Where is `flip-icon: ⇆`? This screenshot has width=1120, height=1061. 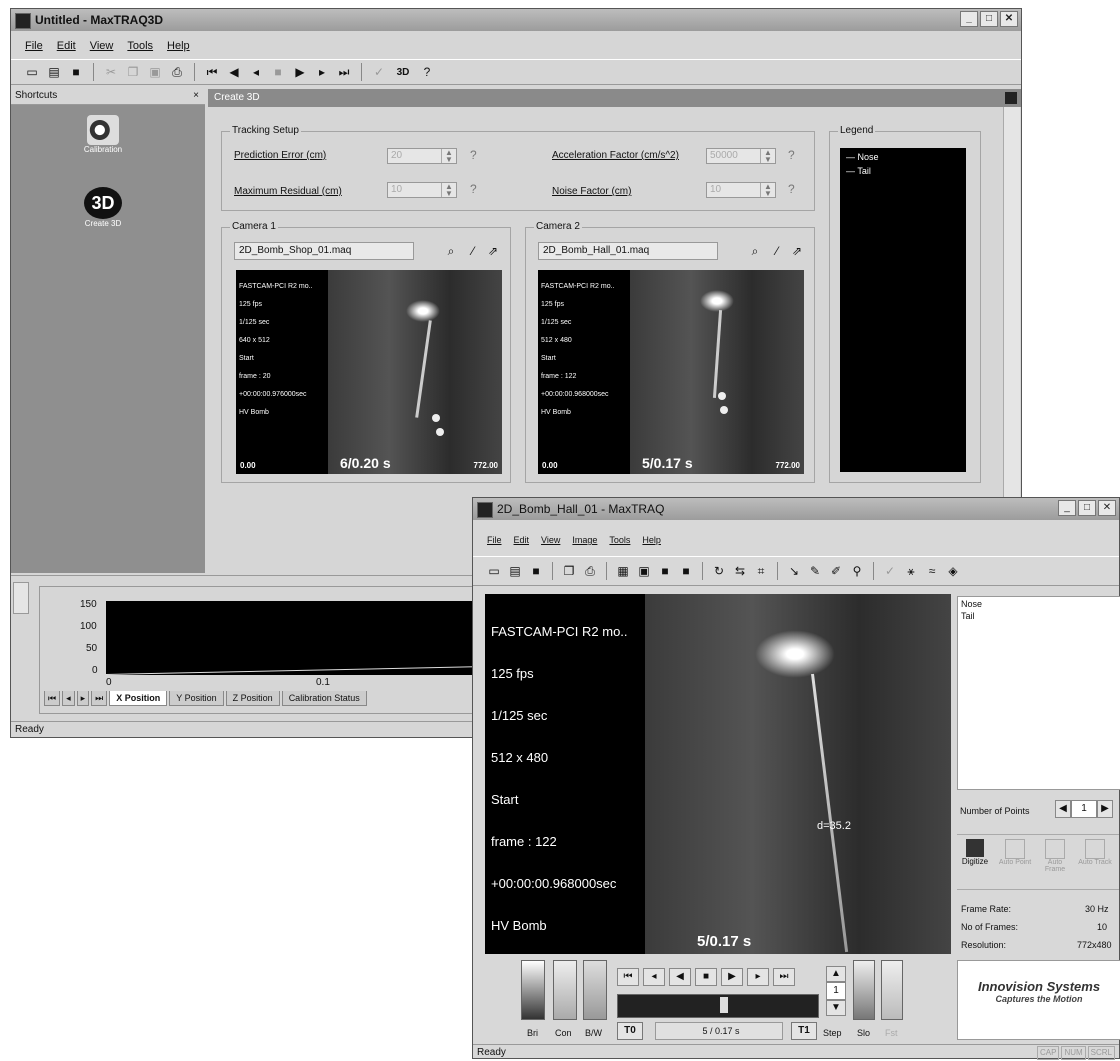
flip-icon: ⇆ is located at coordinates (740, 571).